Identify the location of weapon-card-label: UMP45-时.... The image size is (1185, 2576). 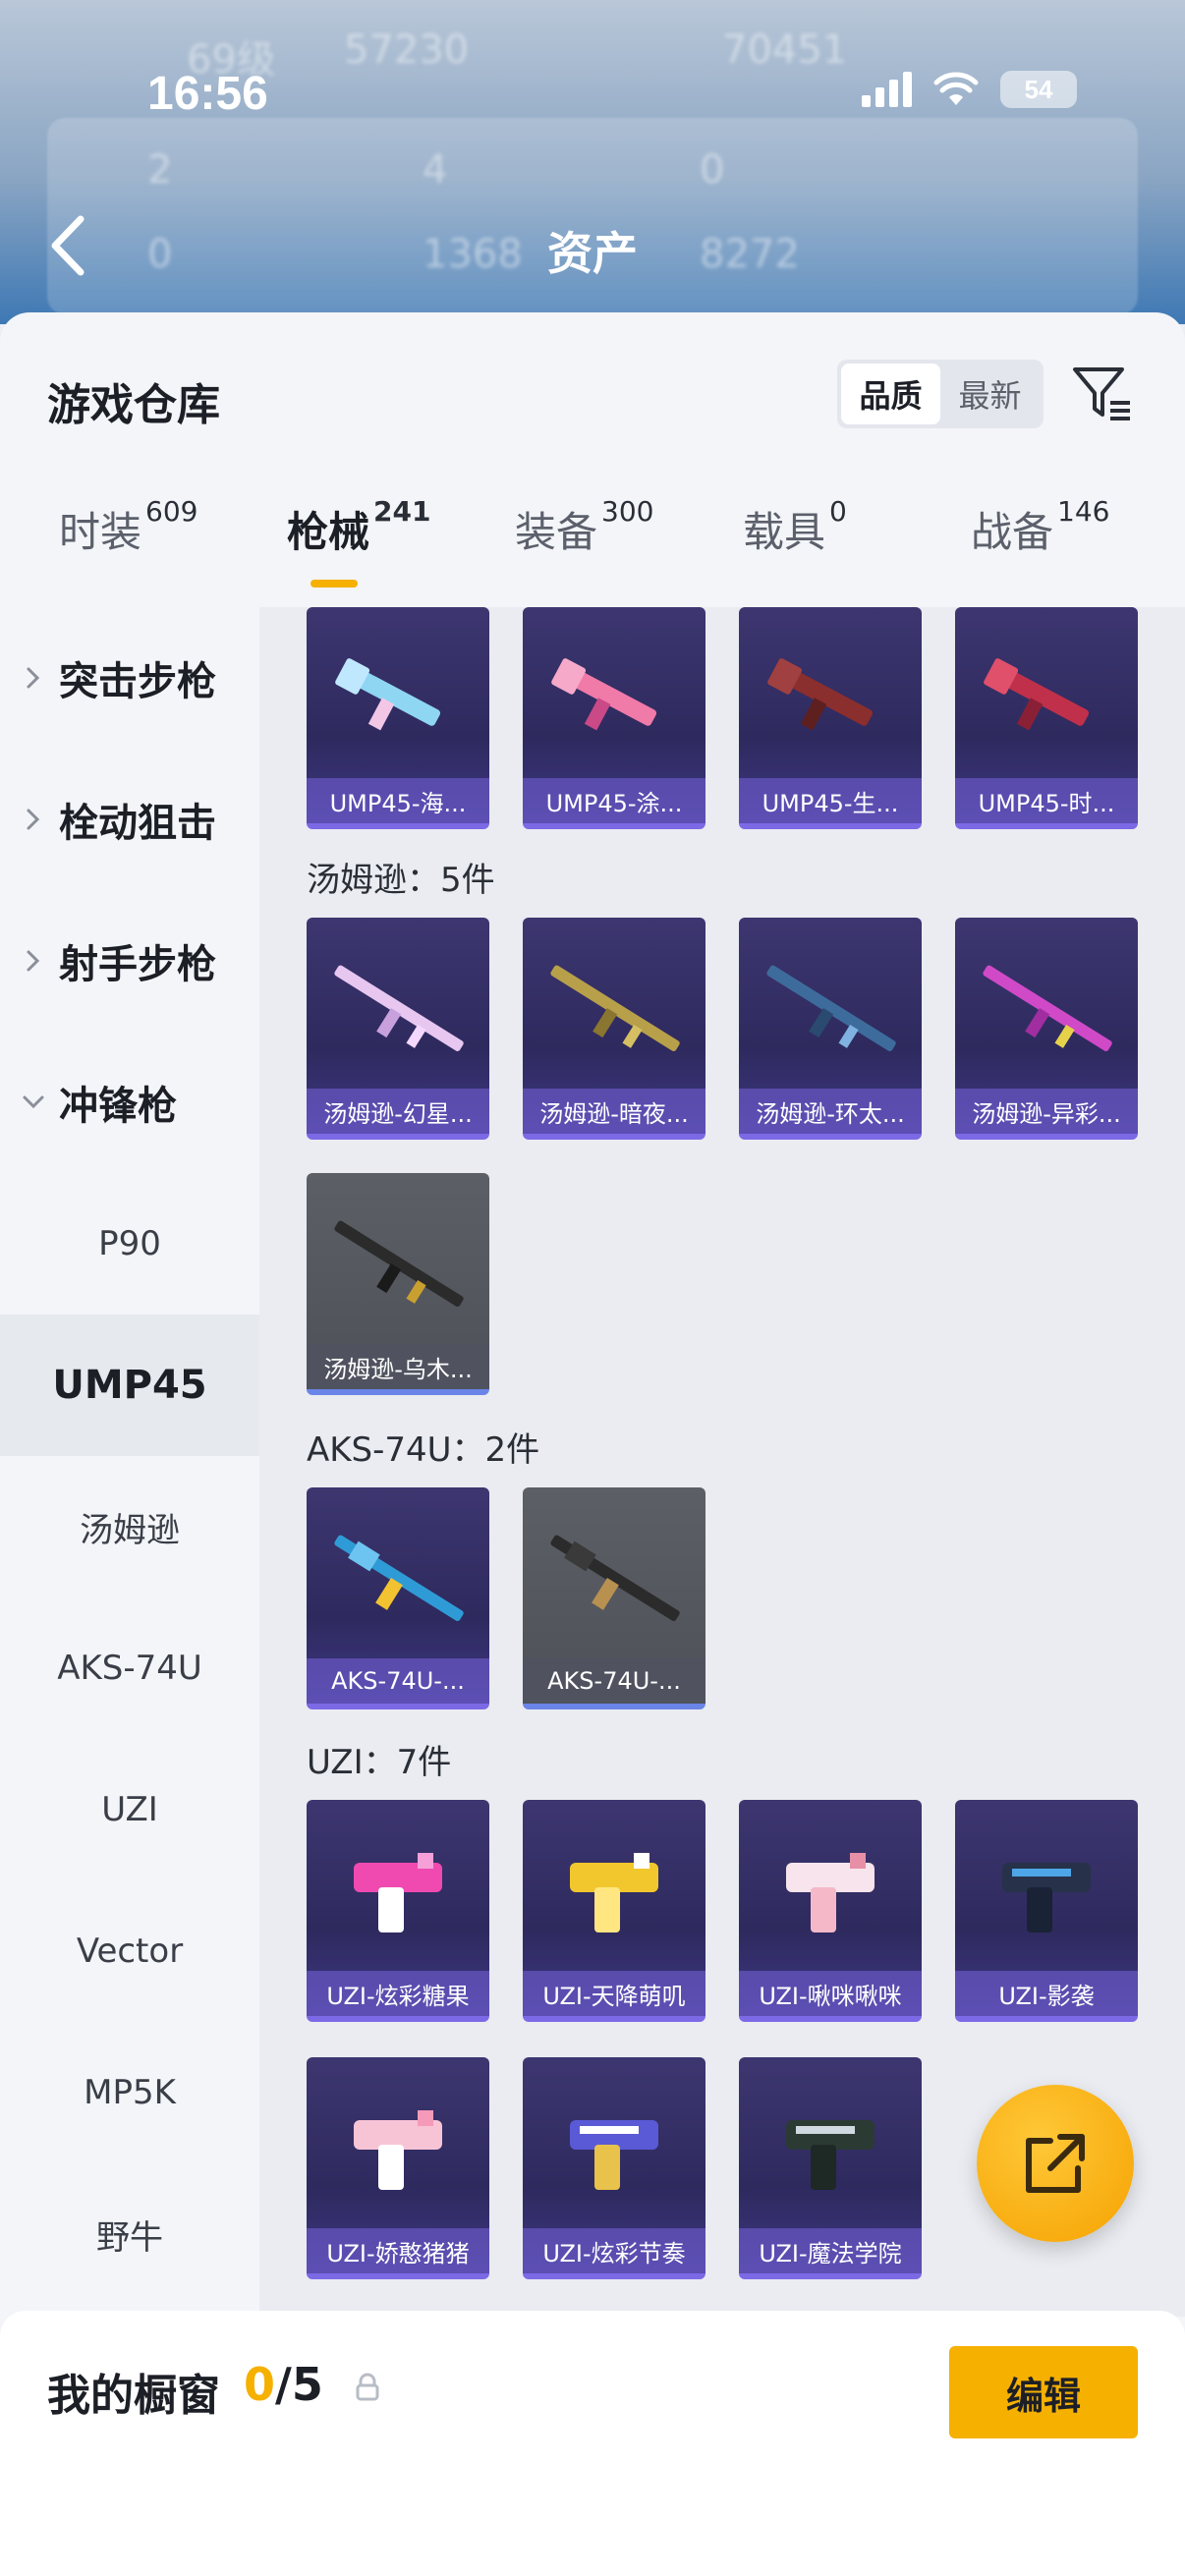
(1046, 800).